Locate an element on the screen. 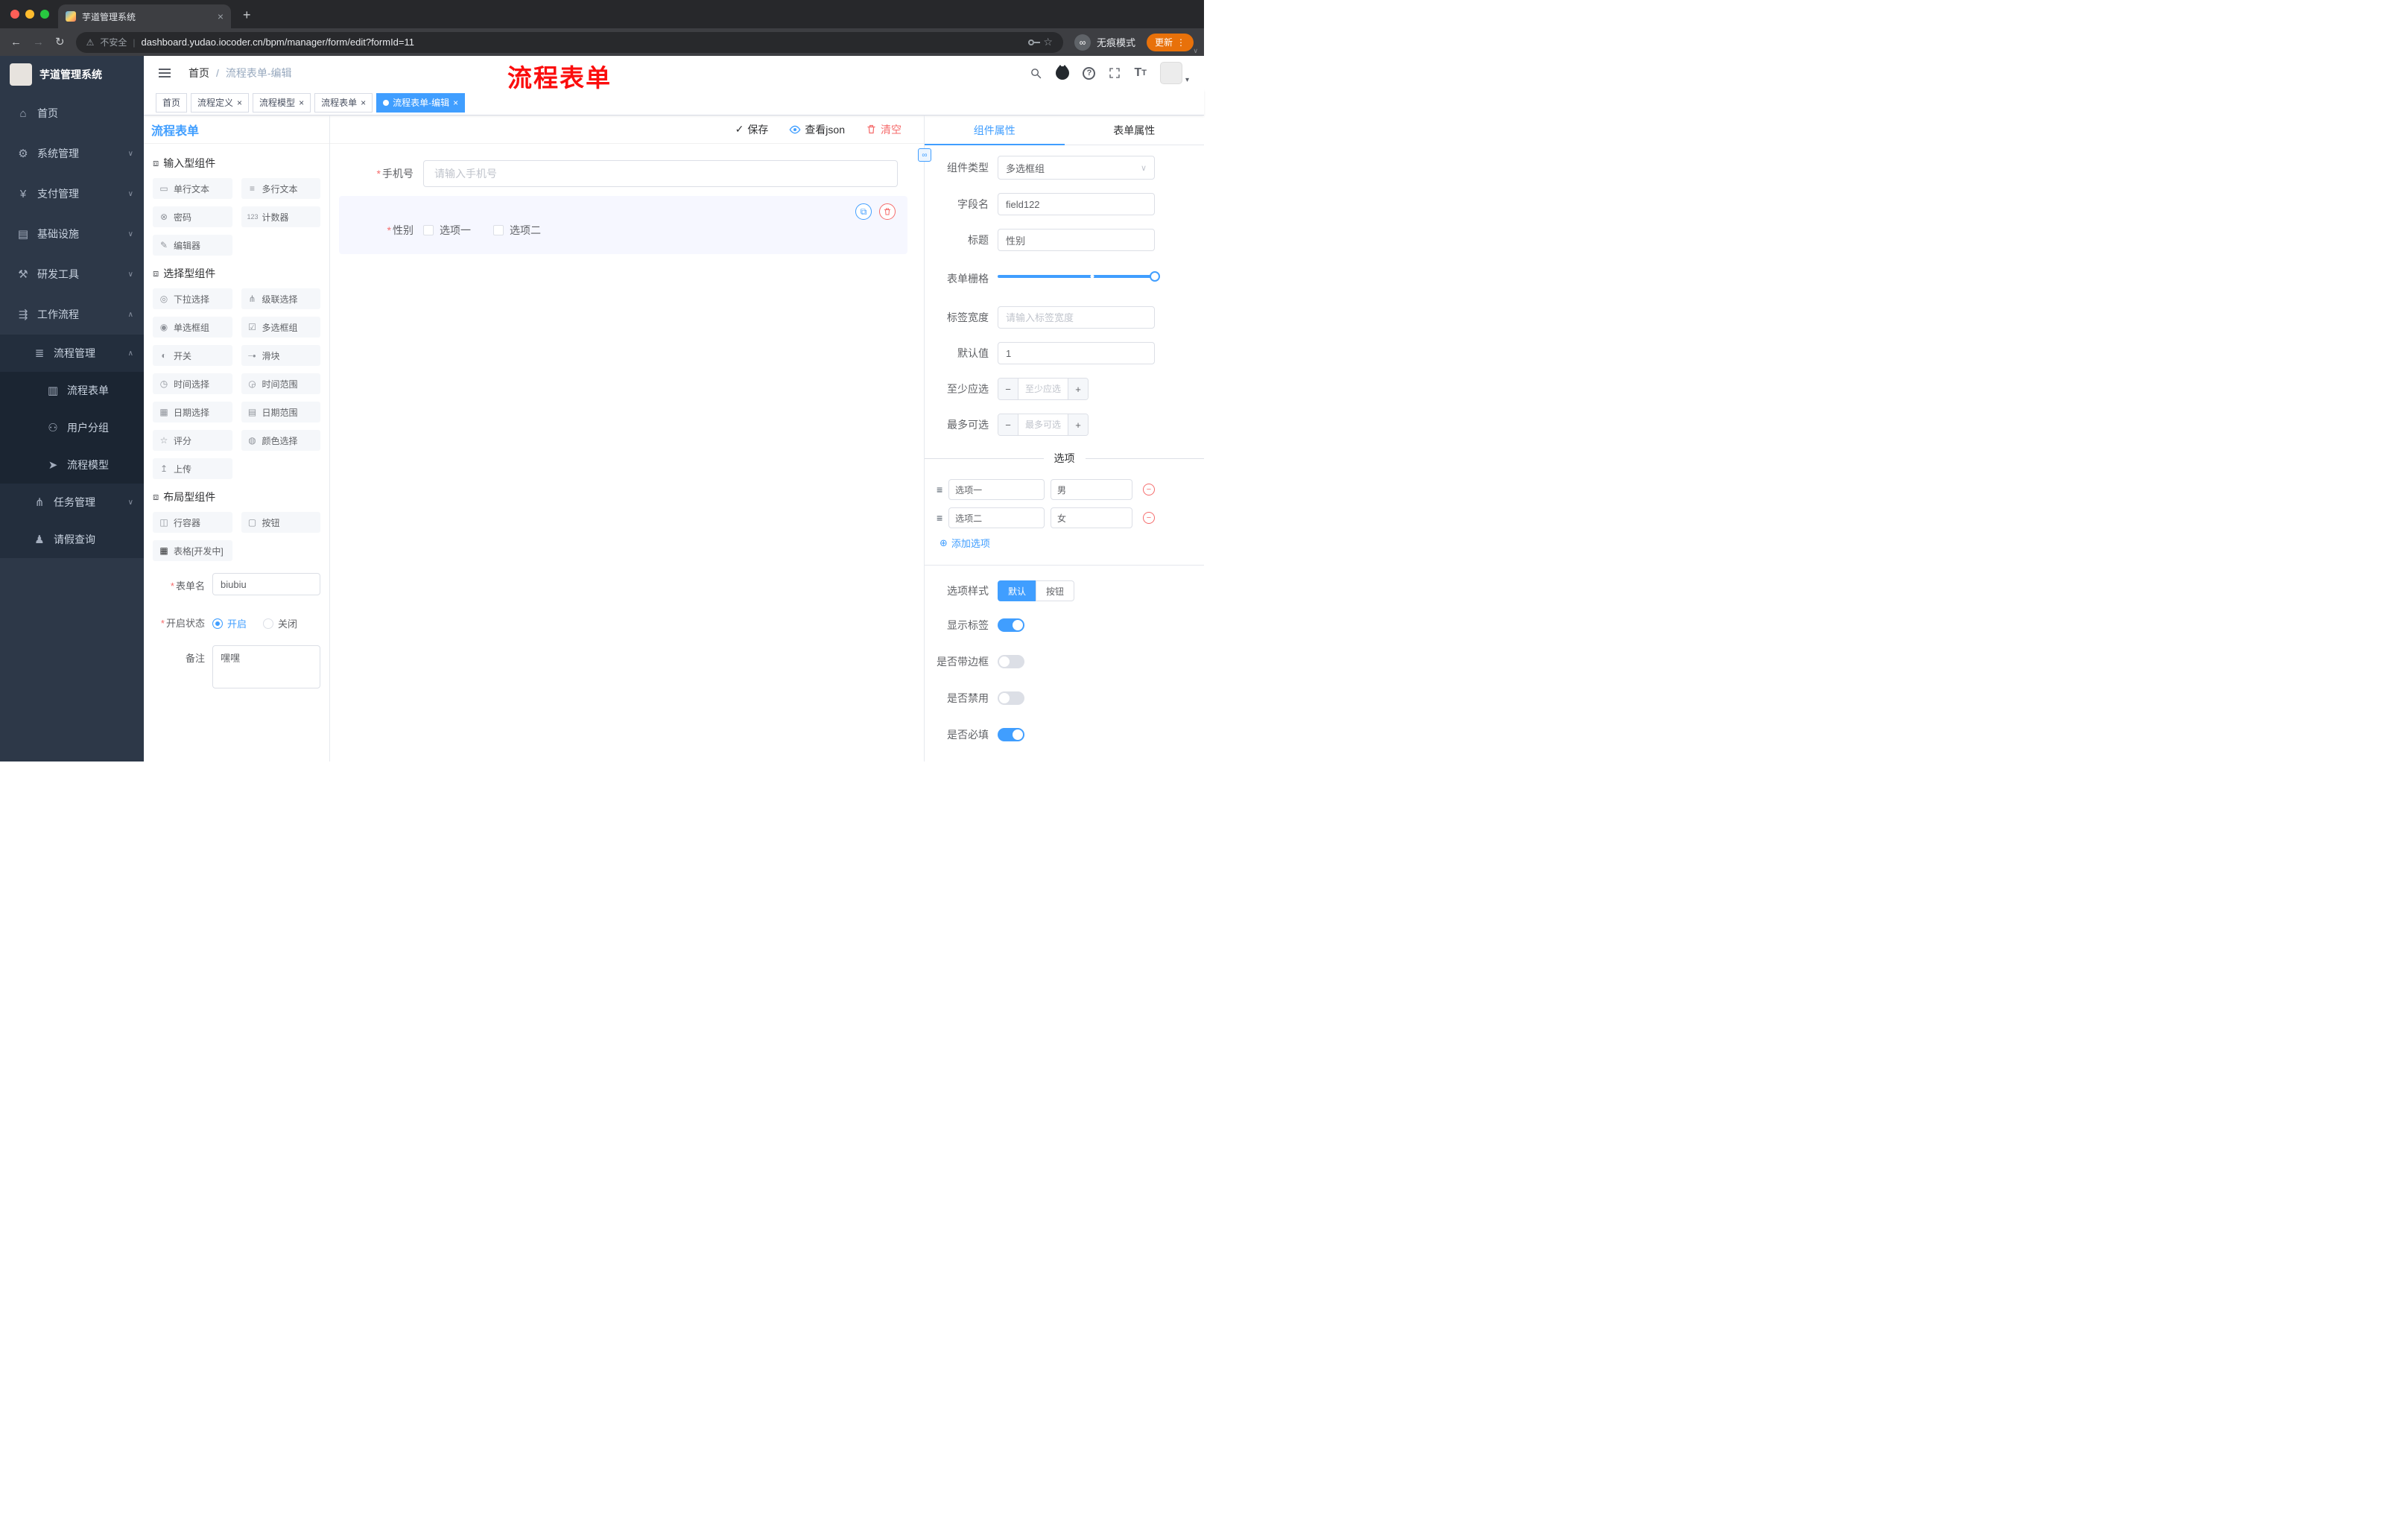 The width and height of the screenshot is (2408, 1523). delete-field-button is located at coordinates (887, 212).